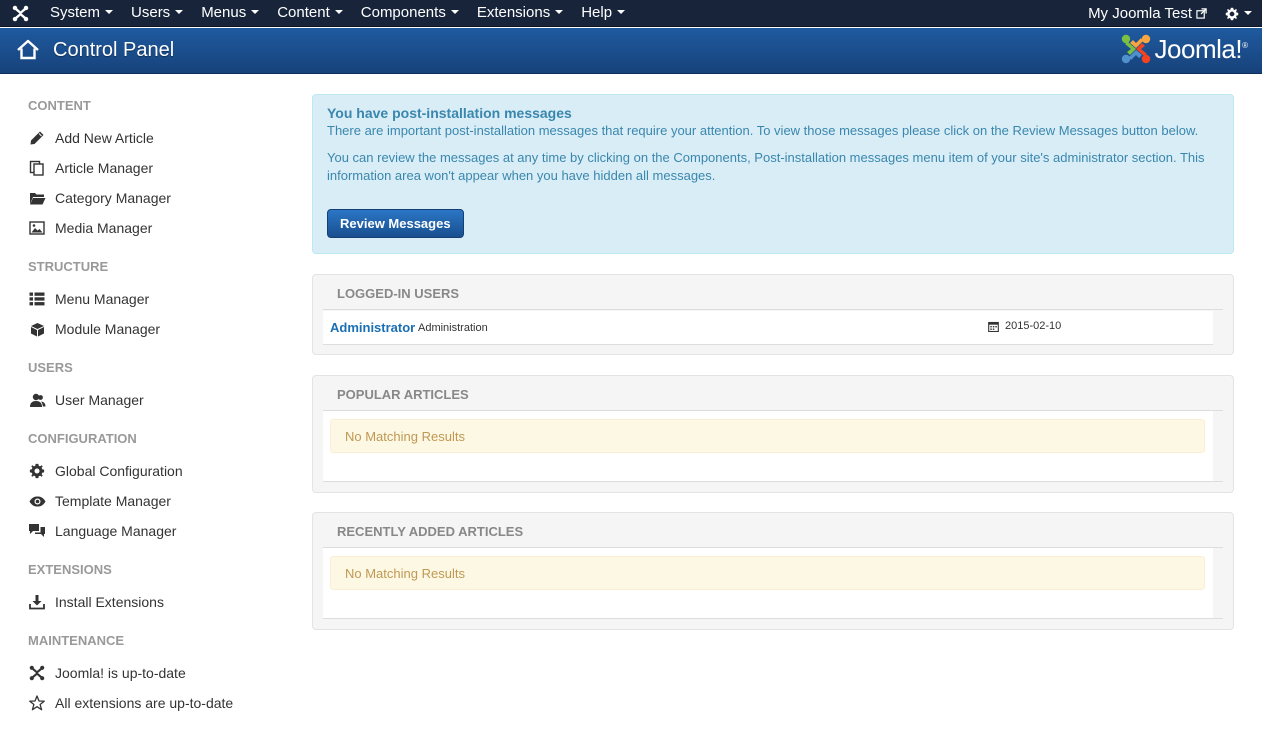 The image size is (1262, 737). I want to click on sidebar-heading-users: USERS, so click(50, 367).